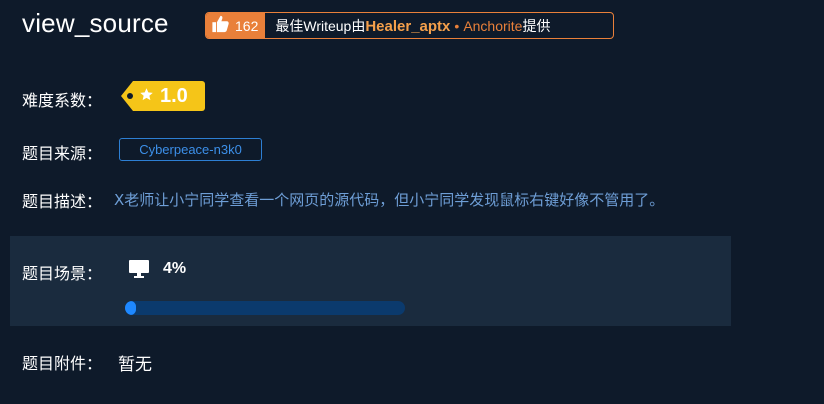 Image resolution: width=824 pixels, height=404 pixels. Describe the element at coordinates (536, 25) in the screenshot. I see `writeup-suffix: 提供` at that location.